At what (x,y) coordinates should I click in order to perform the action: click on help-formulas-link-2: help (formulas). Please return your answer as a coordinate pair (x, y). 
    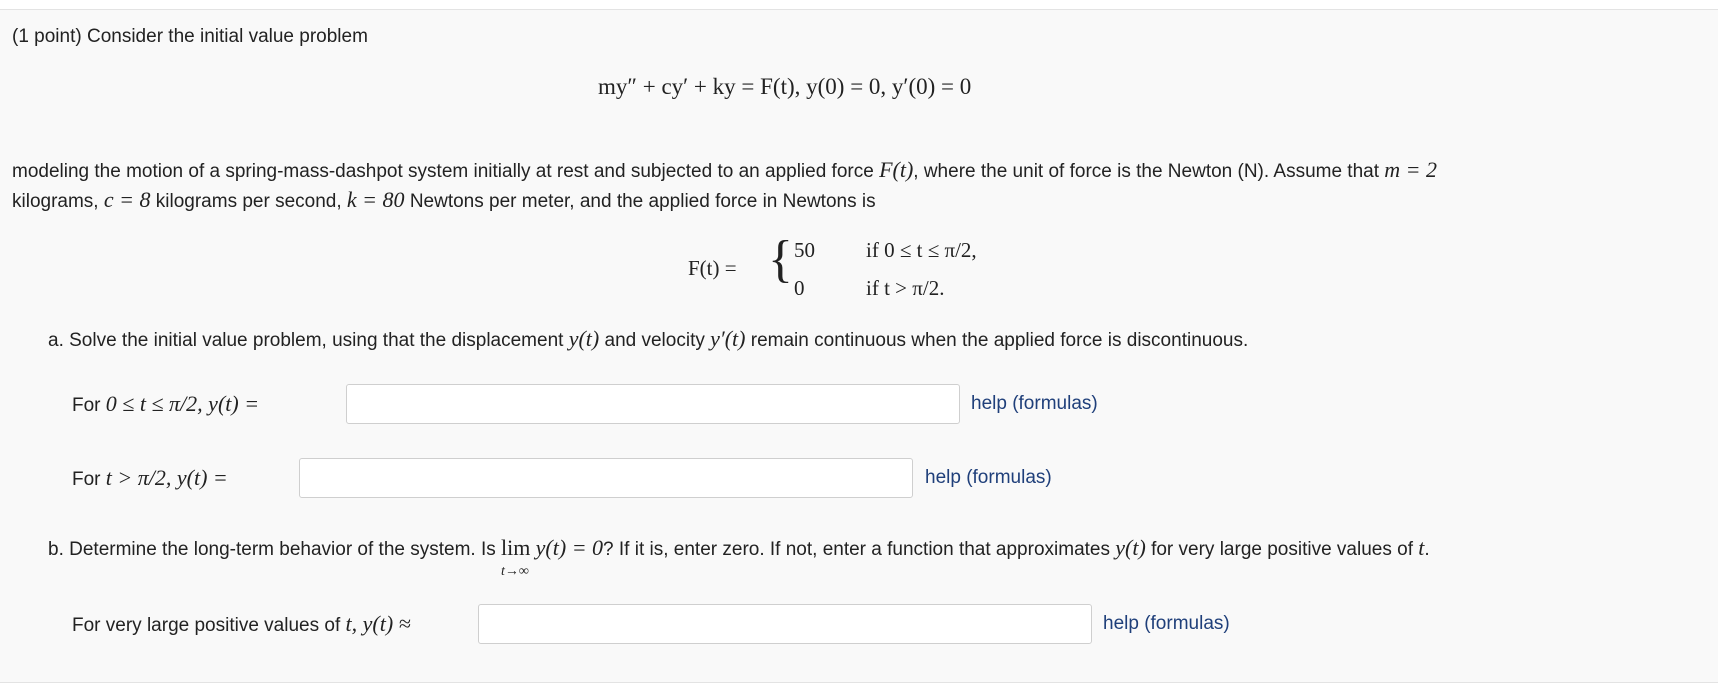
    Looking at the image, I should click on (988, 478).